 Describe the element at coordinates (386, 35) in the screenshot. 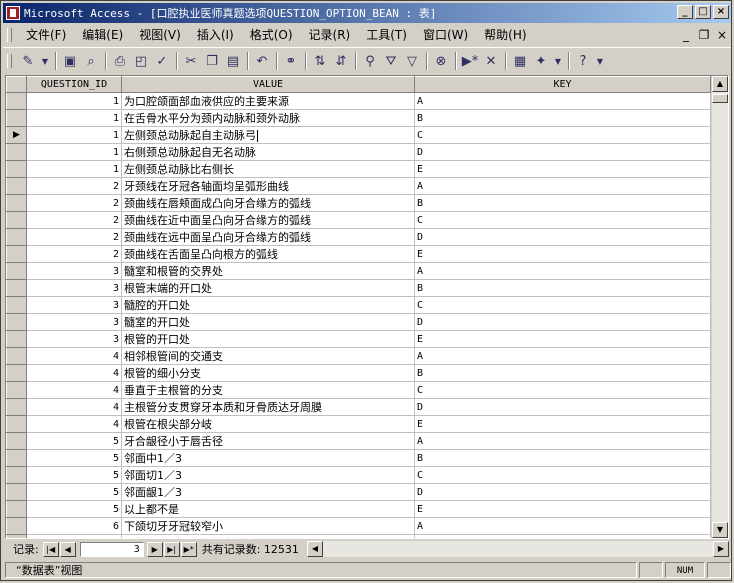

I see `menu-tools: 工具(T)` at that location.